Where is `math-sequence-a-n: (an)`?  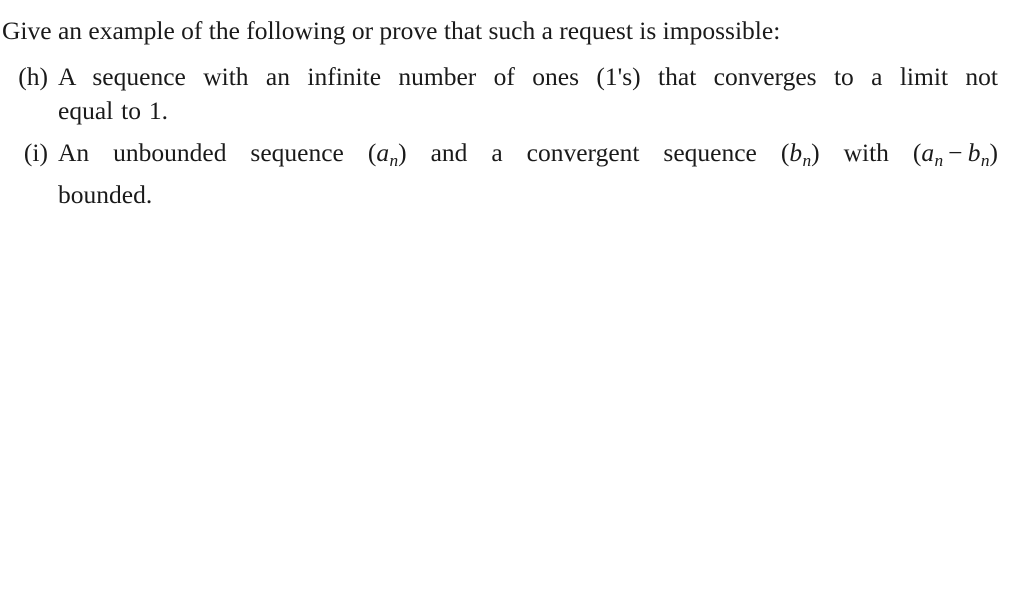 math-sequence-a-n: (an) is located at coordinates (387, 154).